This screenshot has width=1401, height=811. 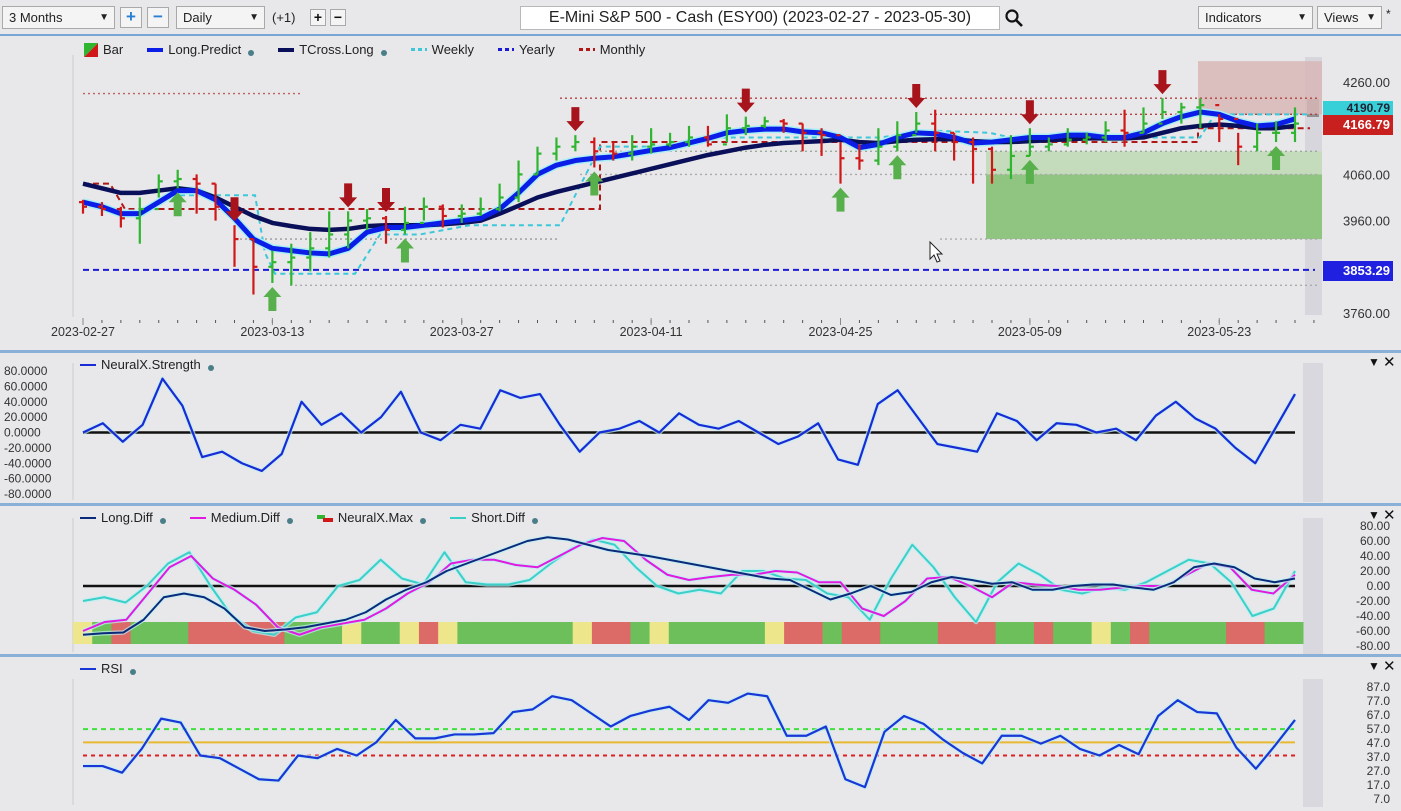 What do you see at coordinates (26, 417) in the screenshot?
I see `y-tick-label: 20.0000` at bounding box center [26, 417].